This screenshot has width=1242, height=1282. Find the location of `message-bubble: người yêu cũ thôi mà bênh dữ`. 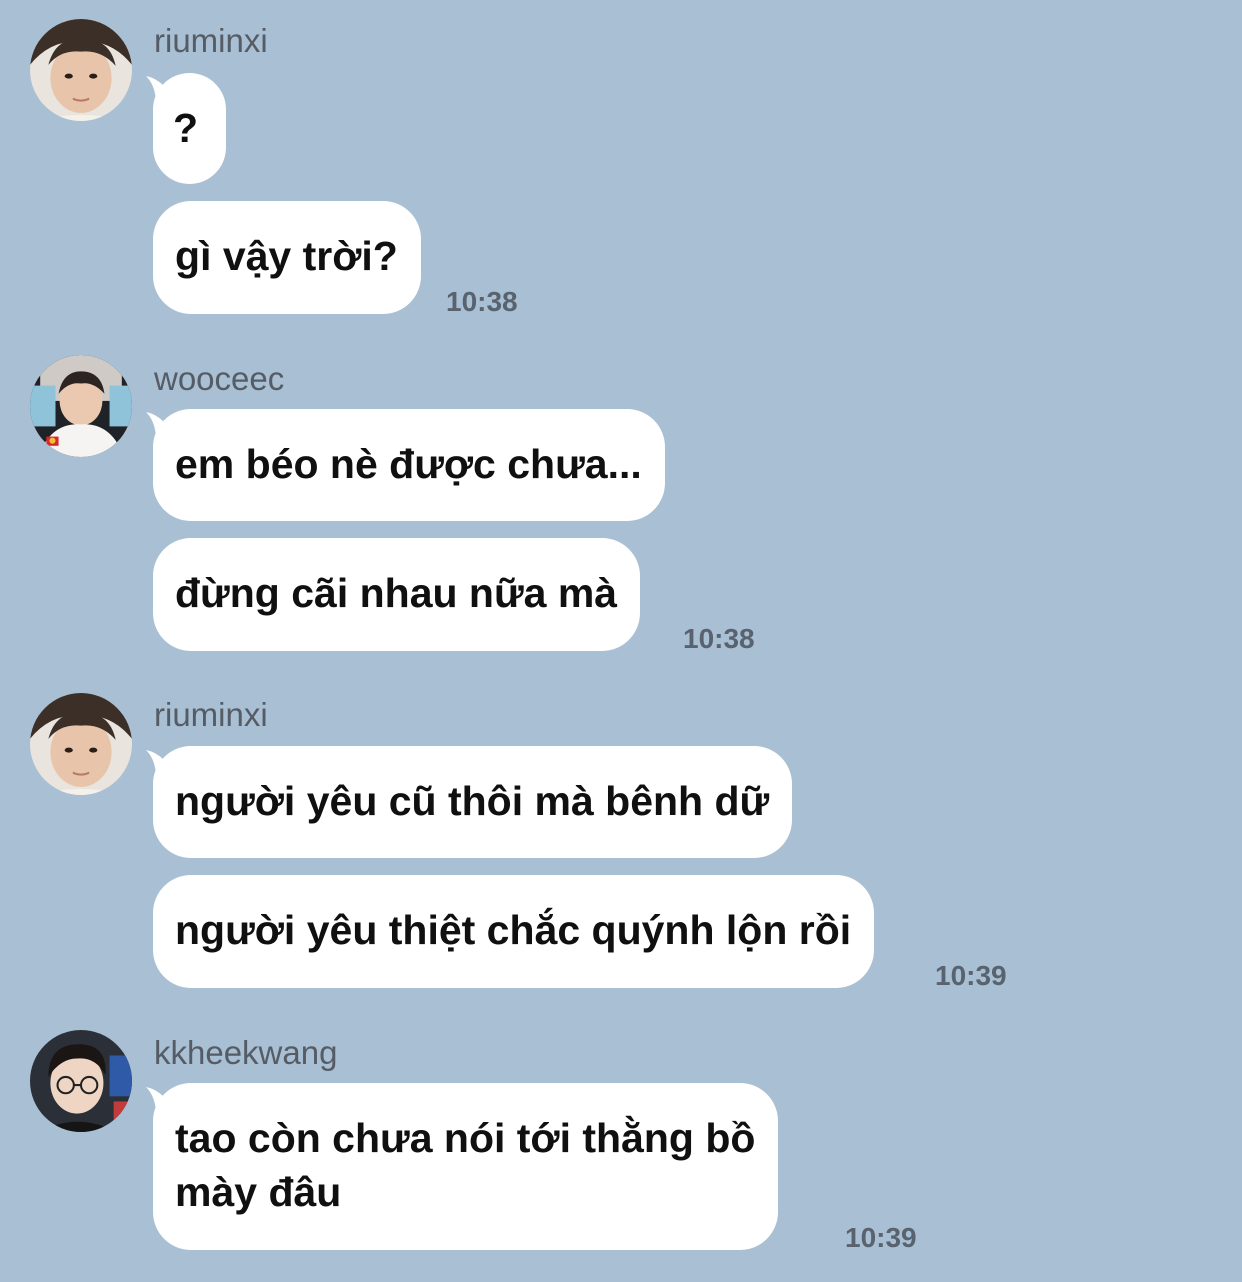

message-bubble: người yêu cũ thôi mà bênh dữ is located at coordinates (473, 802).